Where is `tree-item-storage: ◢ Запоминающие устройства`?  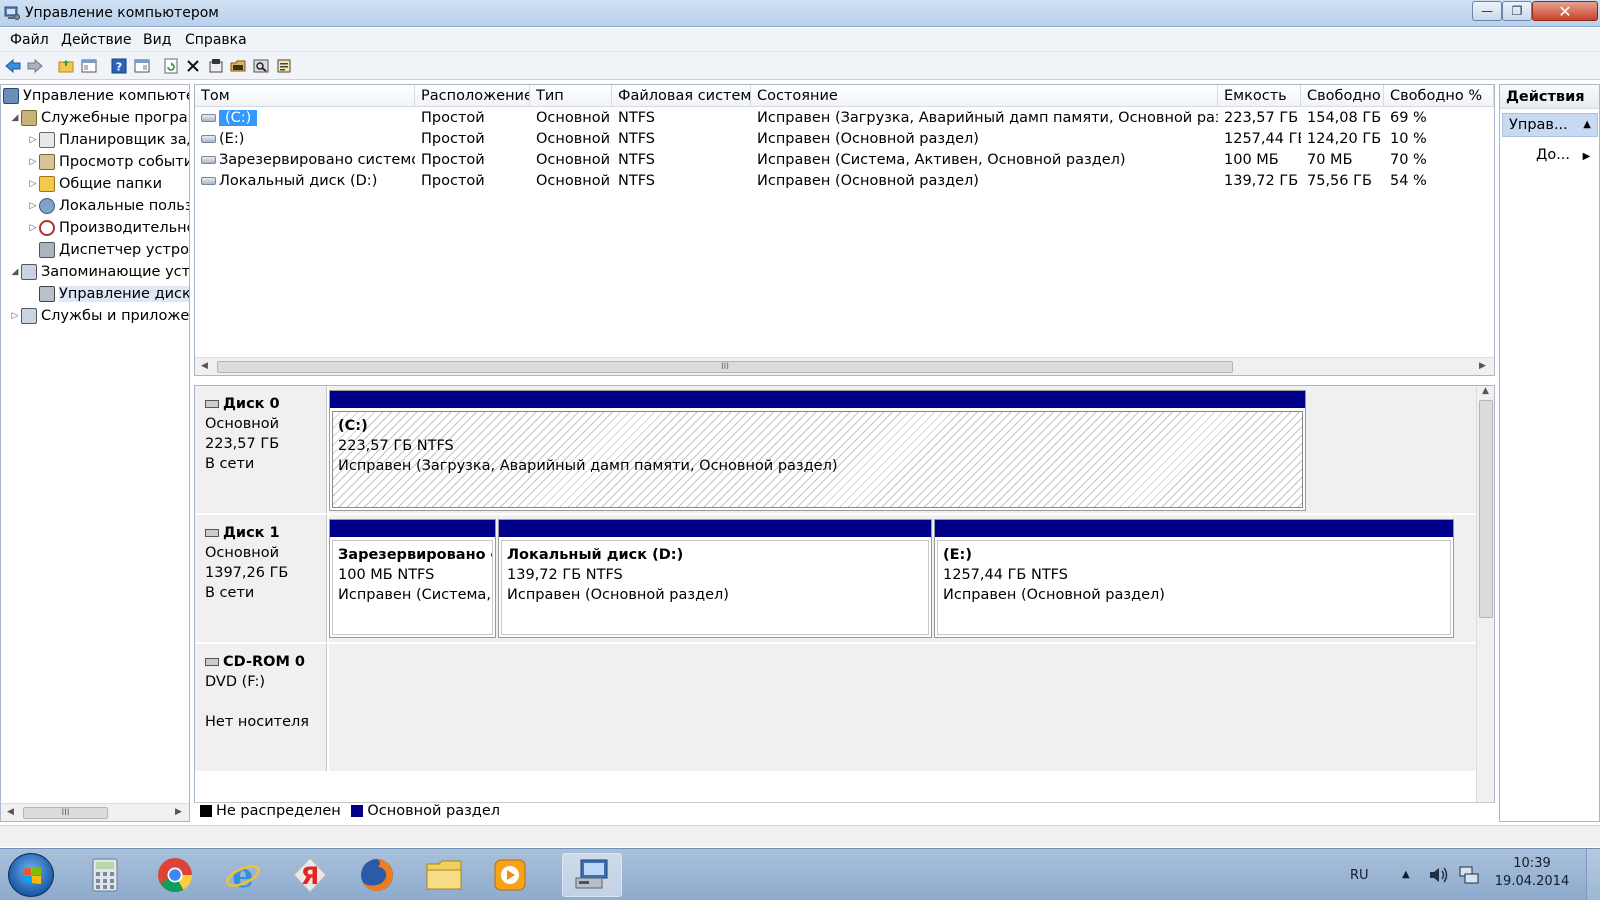
tree-item-storage: ◢ Запоминающие устройства is located at coordinates (99, 272).